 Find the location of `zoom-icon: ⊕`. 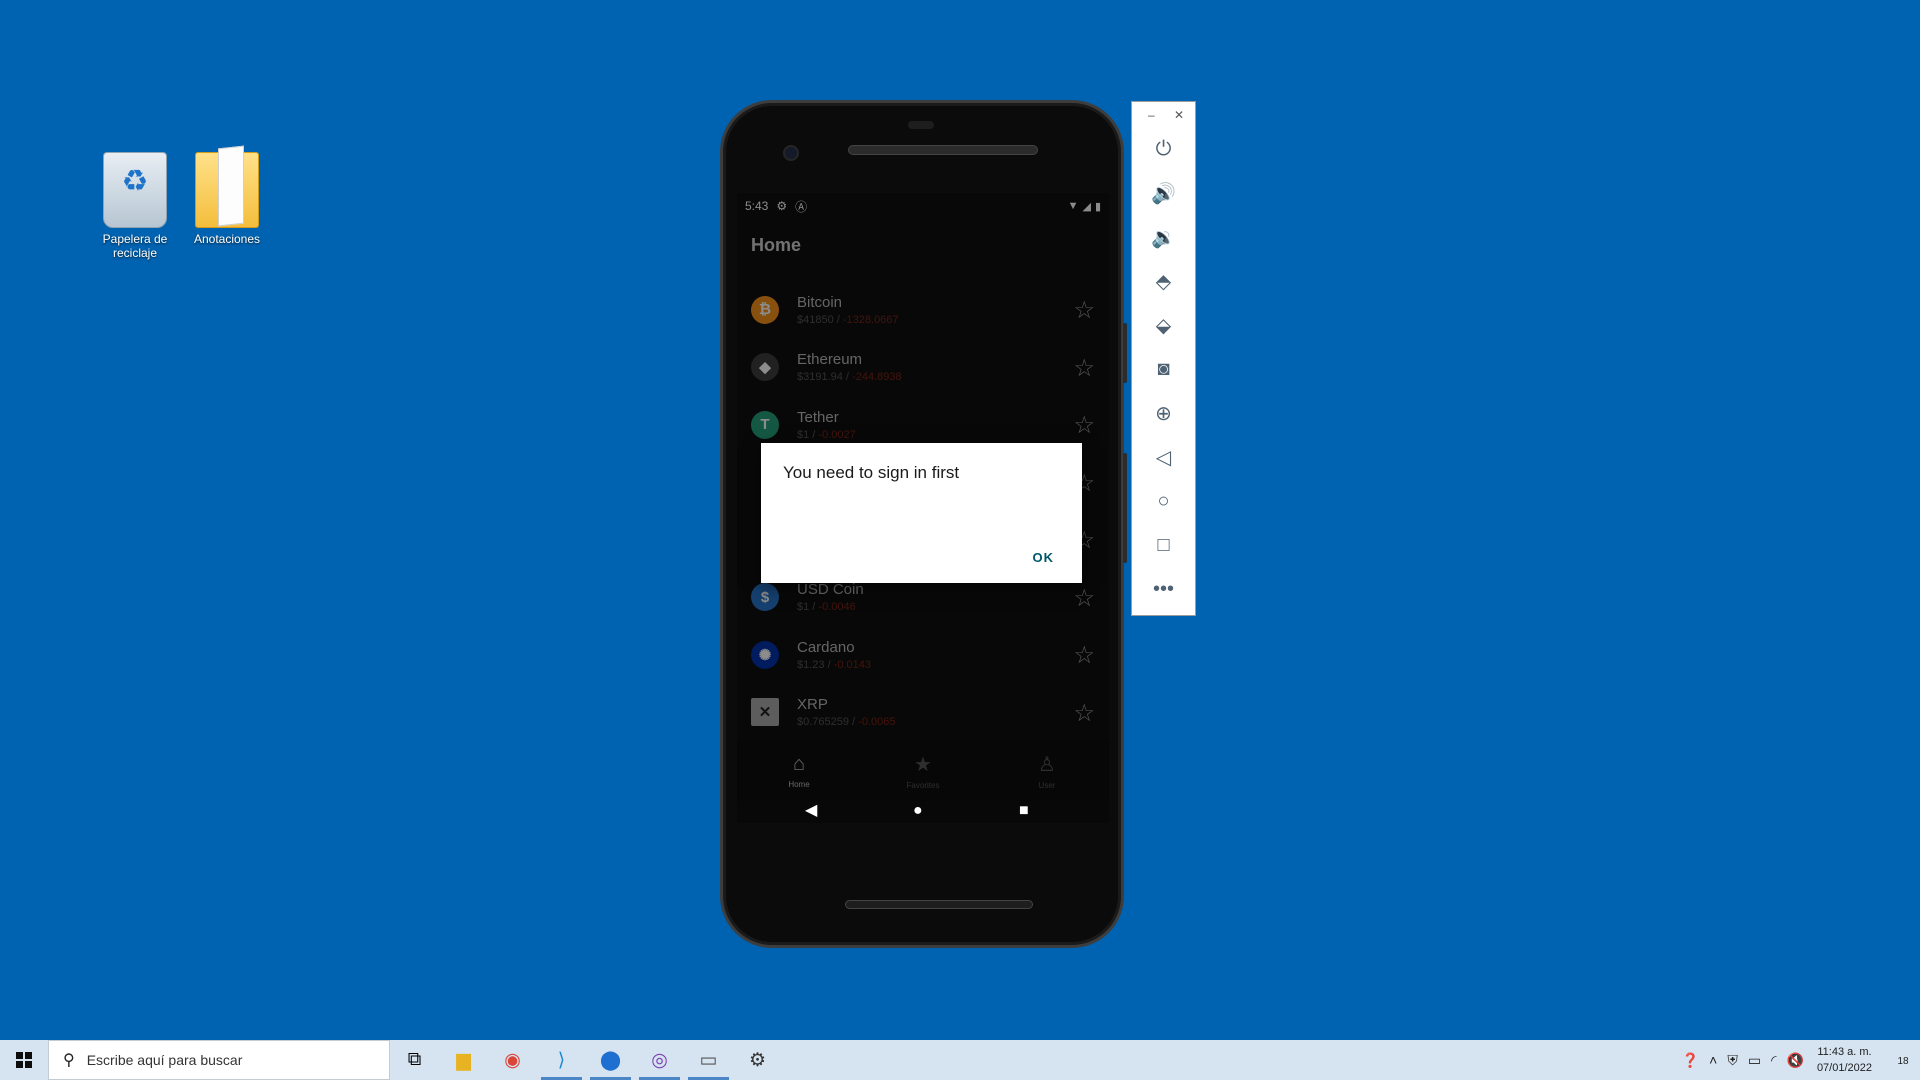

zoom-icon: ⊕ is located at coordinates (1163, 413).